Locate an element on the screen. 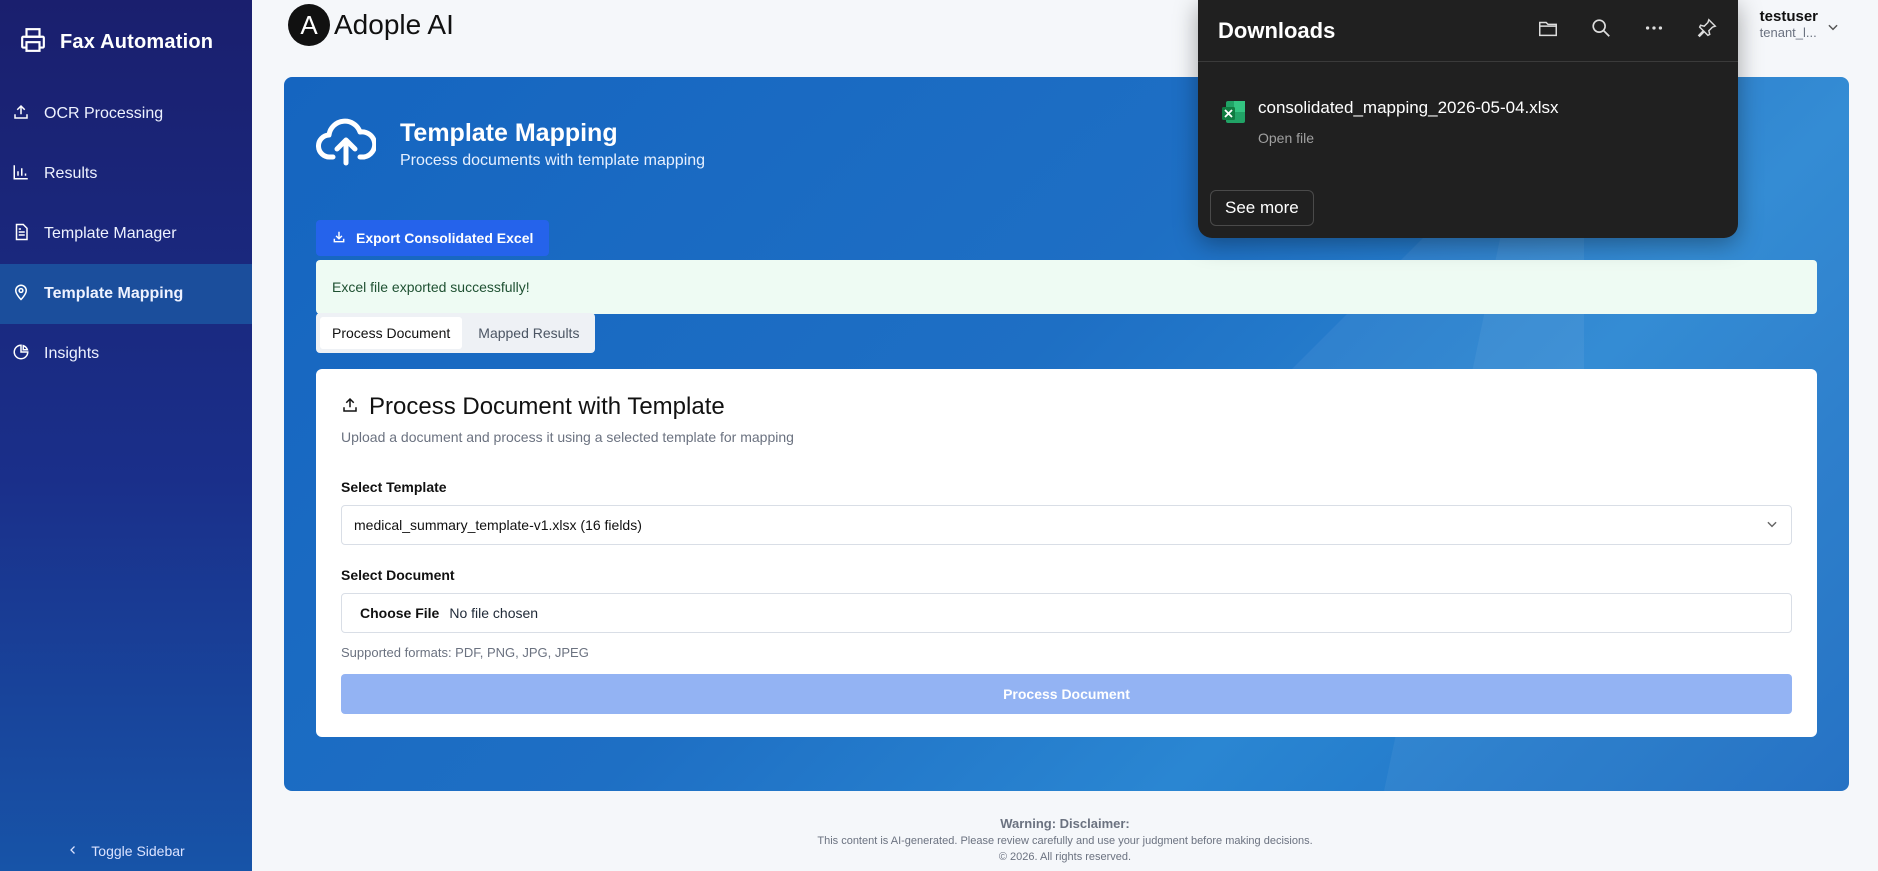 The width and height of the screenshot is (1878, 871). sidebar-item-insights: Insights is located at coordinates (126, 354).